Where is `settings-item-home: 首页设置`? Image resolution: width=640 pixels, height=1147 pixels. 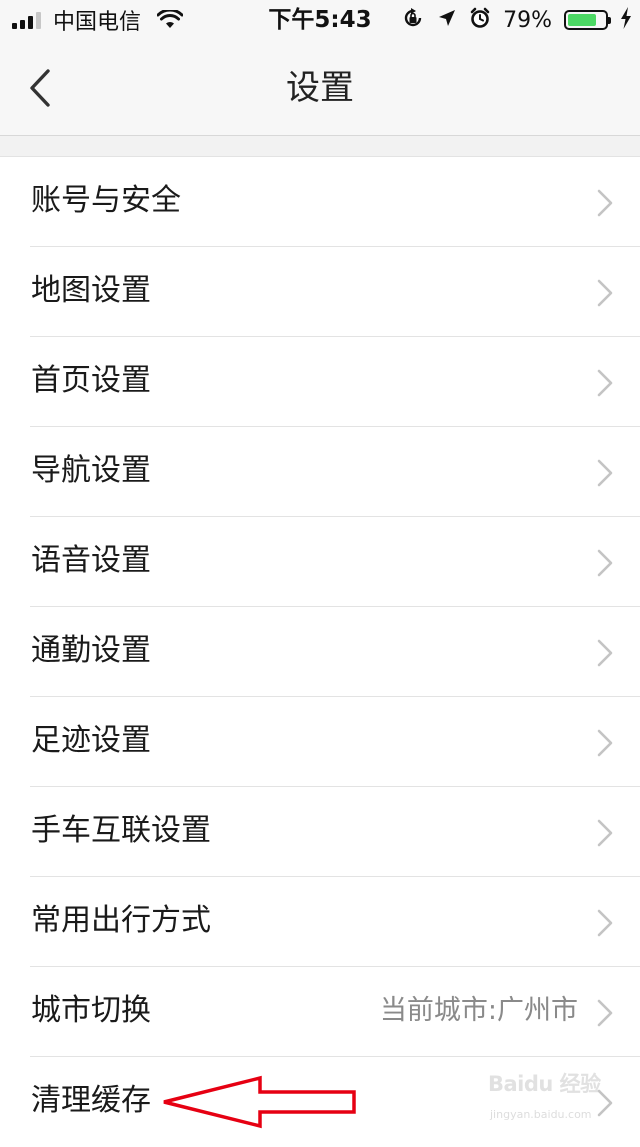
settings-item-home: 首页设置 is located at coordinates (320, 382).